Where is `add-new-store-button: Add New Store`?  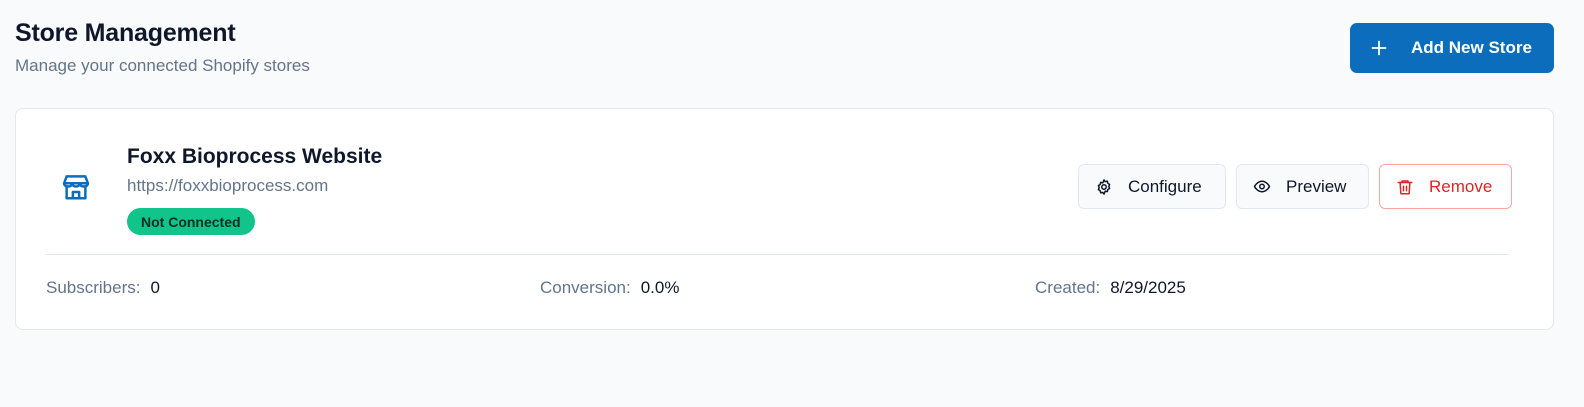
add-new-store-button: Add New Store is located at coordinates (1452, 48).